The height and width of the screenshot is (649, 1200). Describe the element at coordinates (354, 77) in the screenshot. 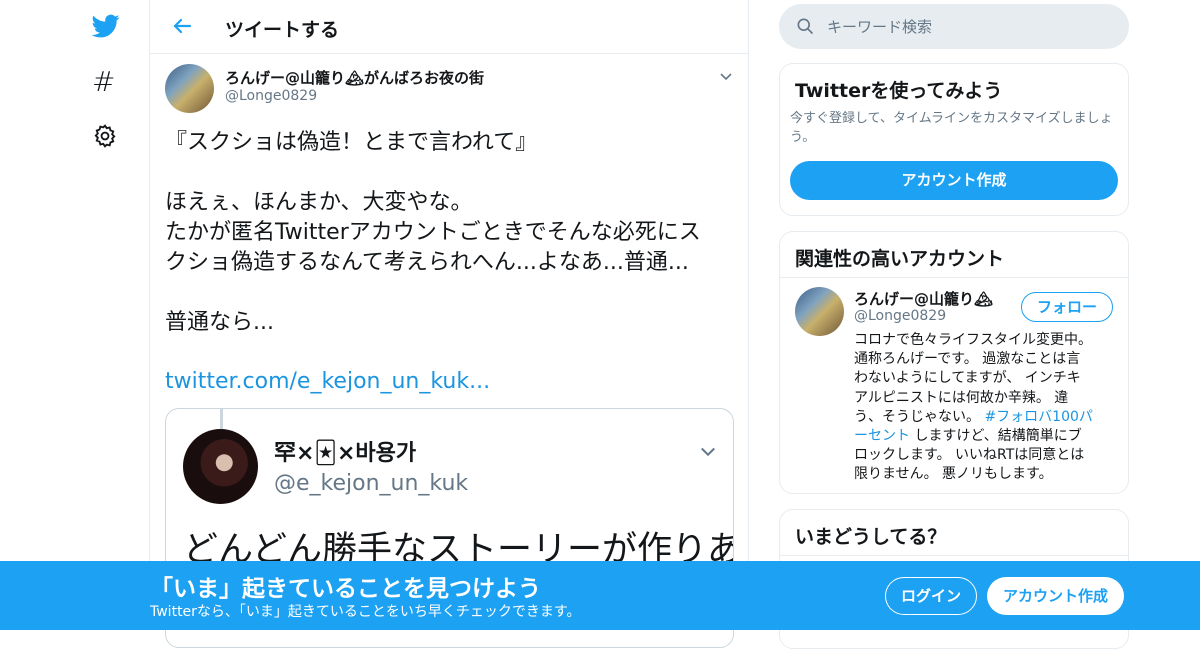

I see `tweet-author-name: ろんげー@山籠り🏔がんばろお夜の街` at that location.